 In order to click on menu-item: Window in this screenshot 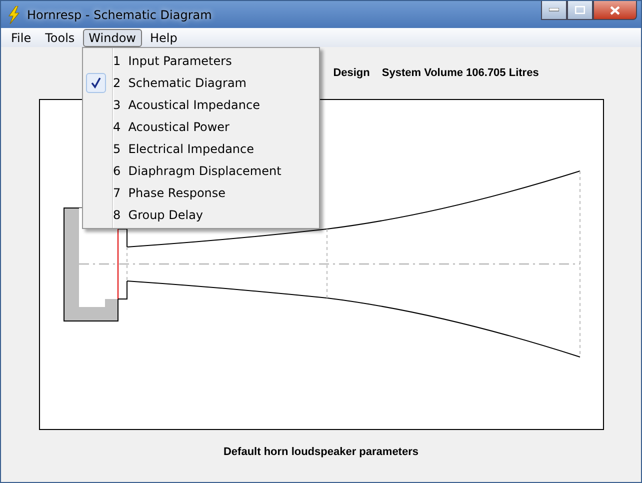, I will do `click(112, 37)`.